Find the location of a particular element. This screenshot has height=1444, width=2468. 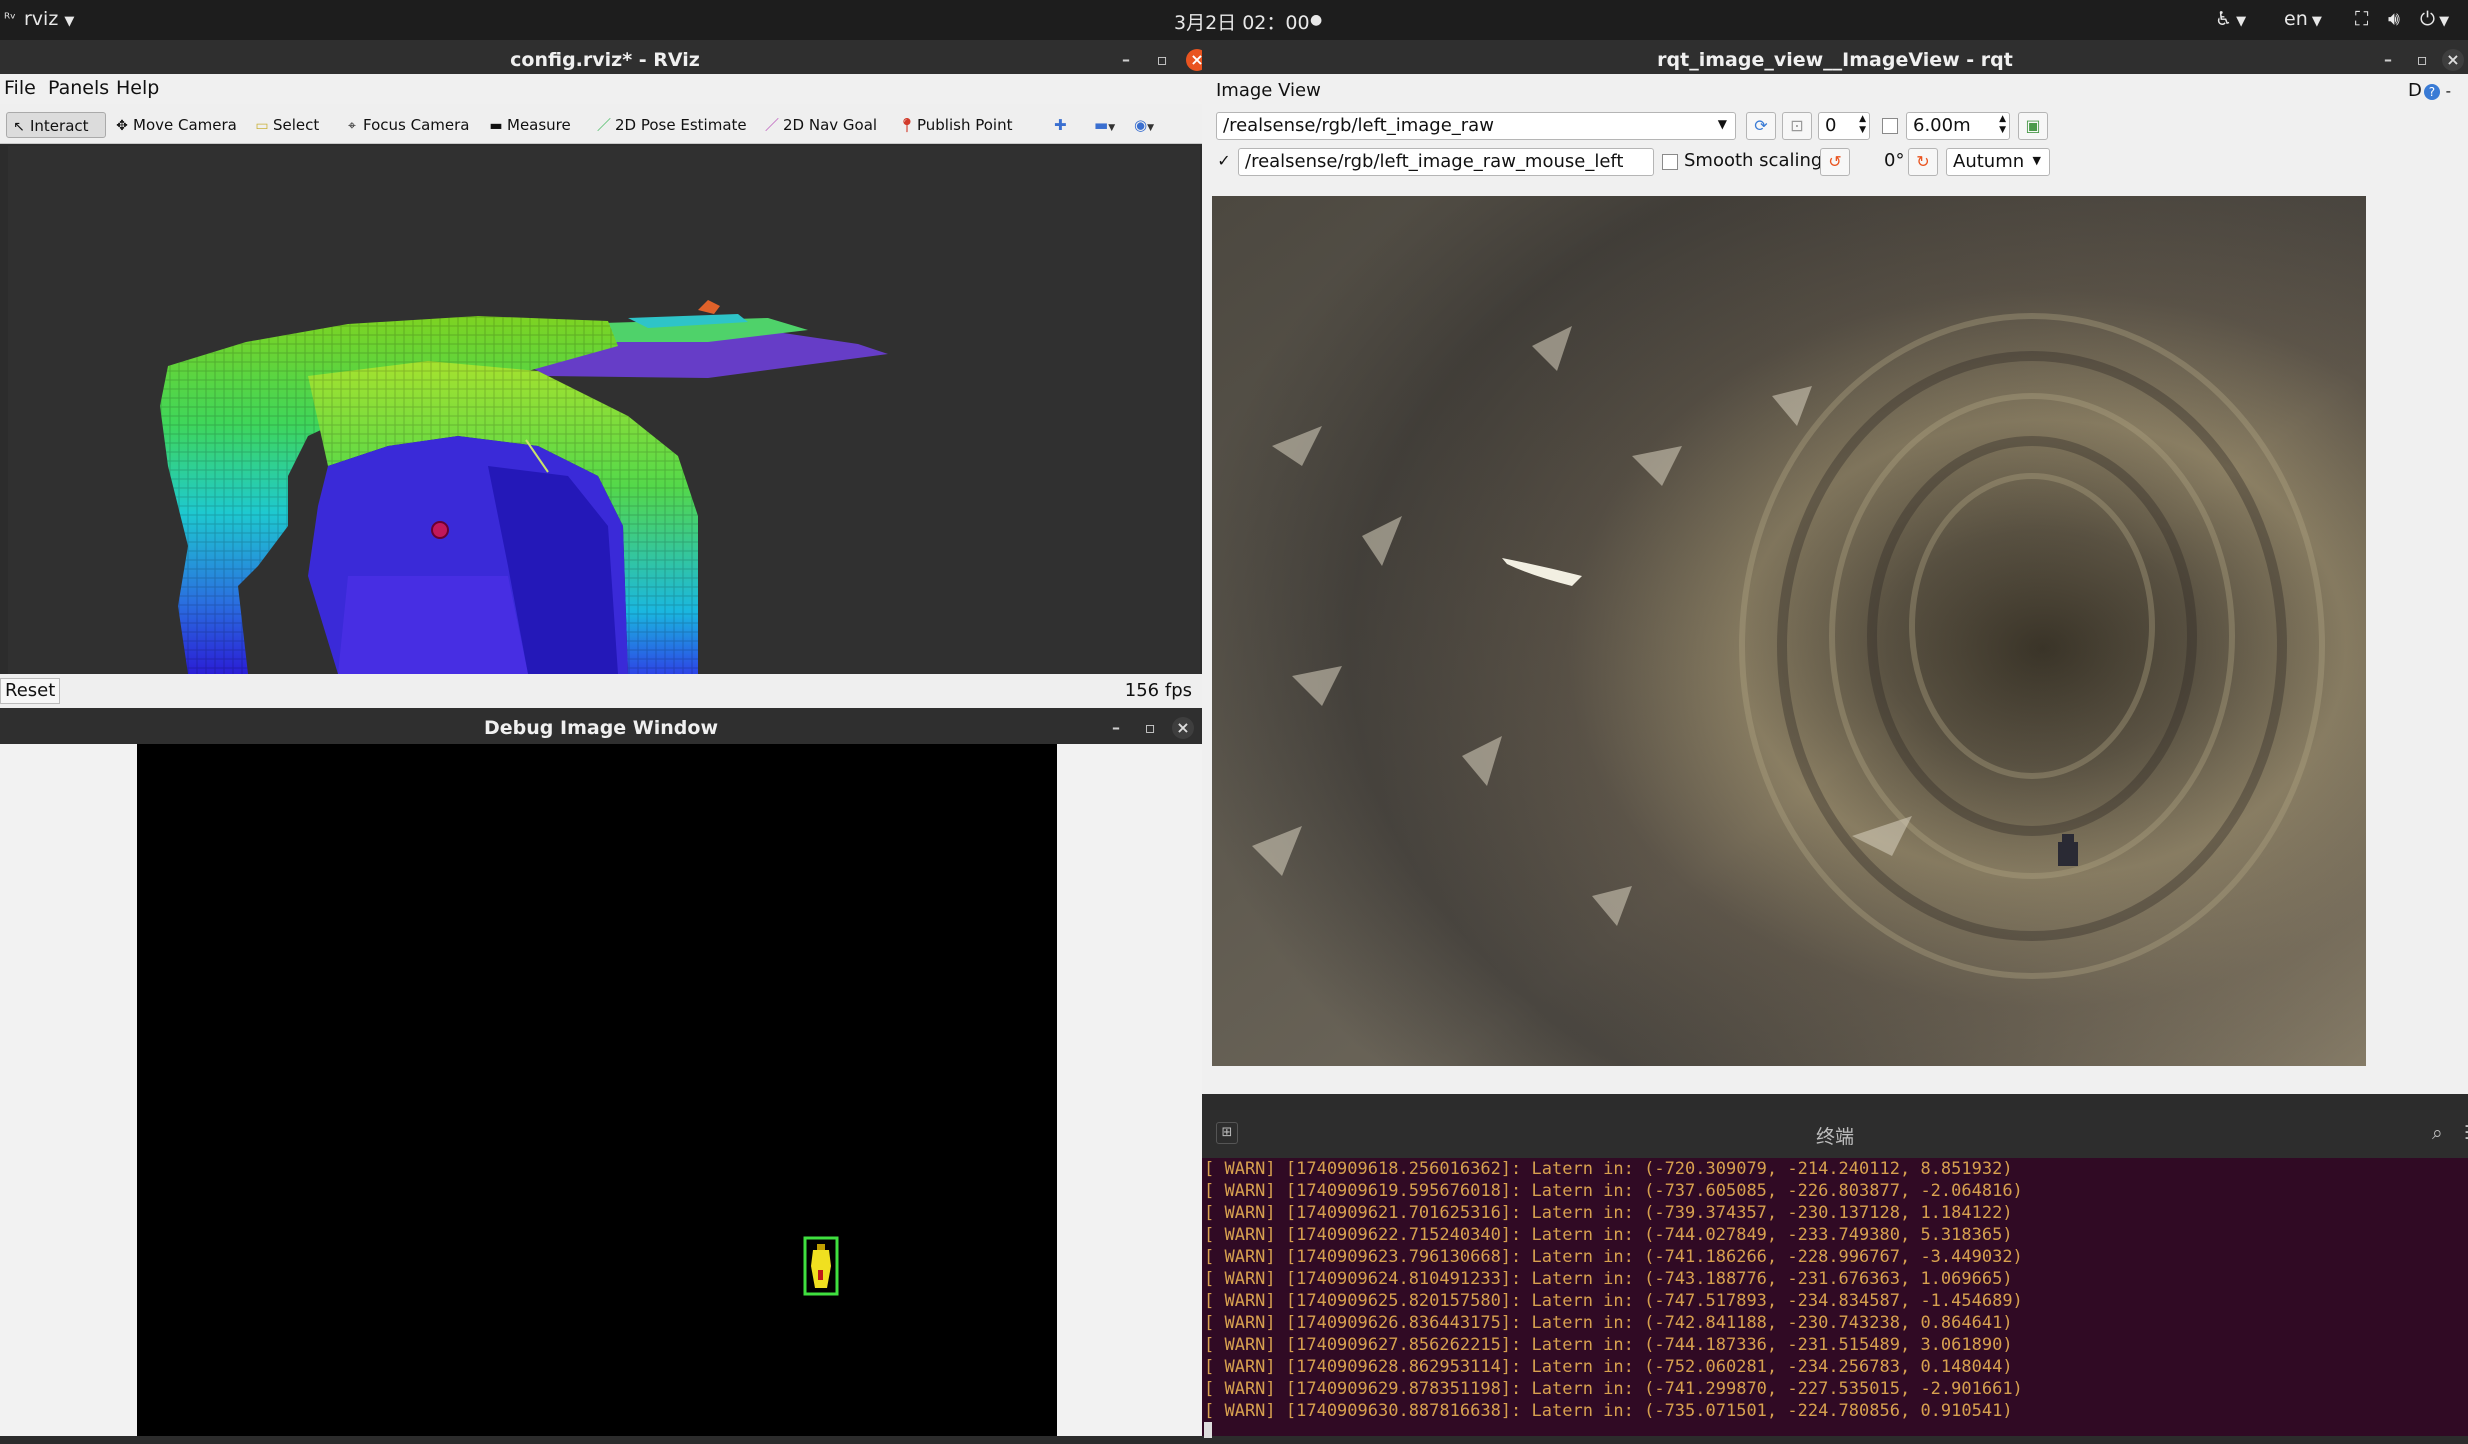

zoom-icon: ⊡ is located at coordinates (1797, 125).